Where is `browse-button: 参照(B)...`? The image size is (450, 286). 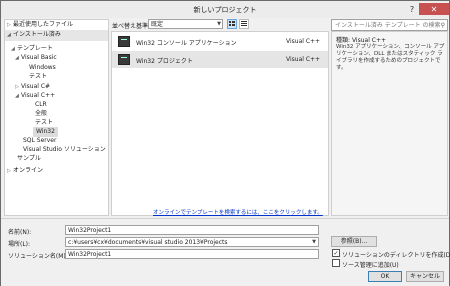 browse-button: 参照(B)... is located at coordinates (354, 241).